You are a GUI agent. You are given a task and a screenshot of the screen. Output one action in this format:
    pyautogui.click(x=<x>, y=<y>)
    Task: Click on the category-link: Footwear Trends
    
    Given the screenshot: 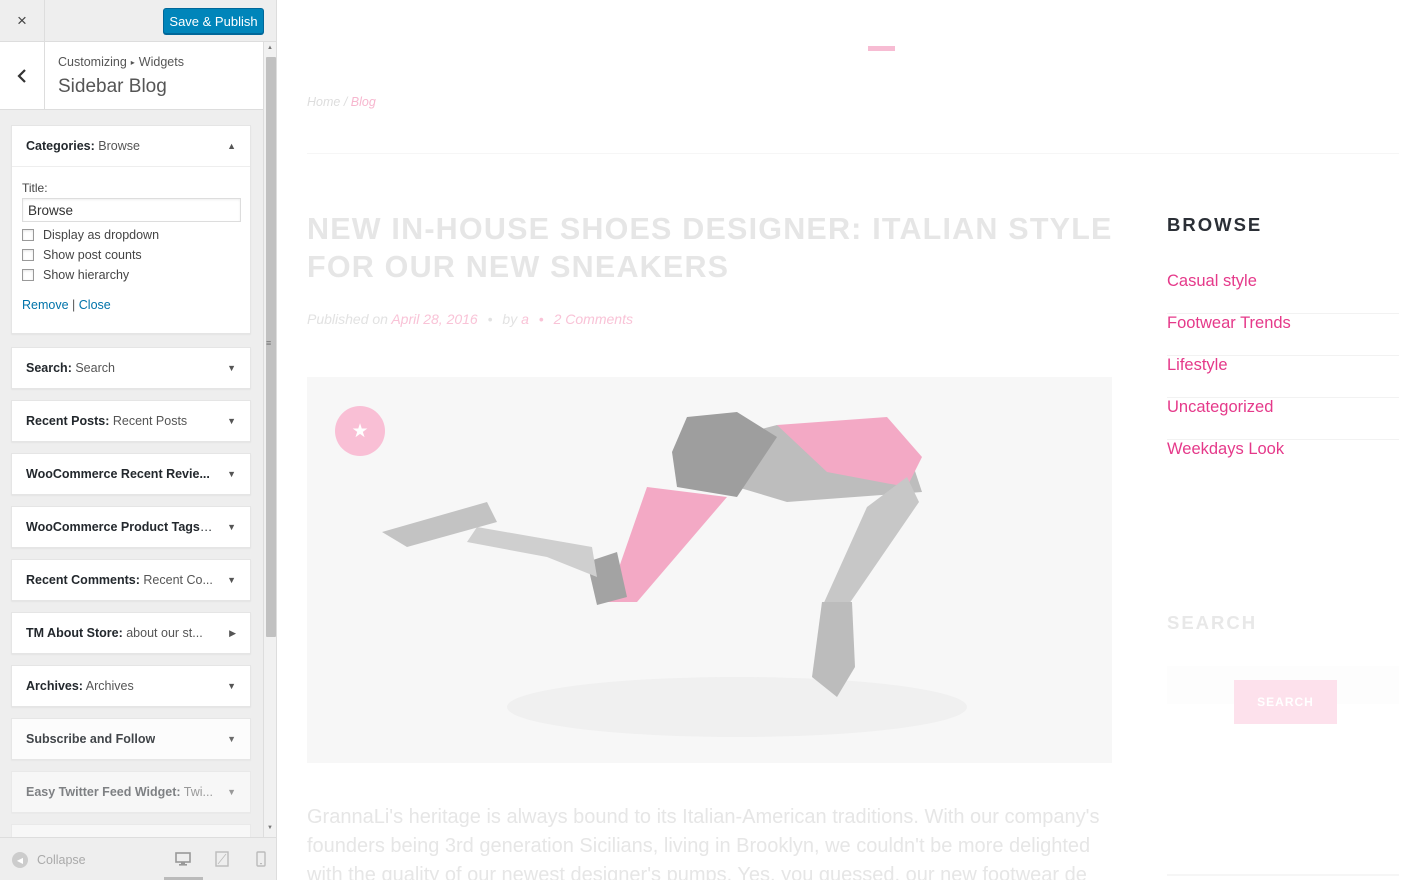 What is the action you would take?
    pyautogui.click(x=1283, y=335)
    